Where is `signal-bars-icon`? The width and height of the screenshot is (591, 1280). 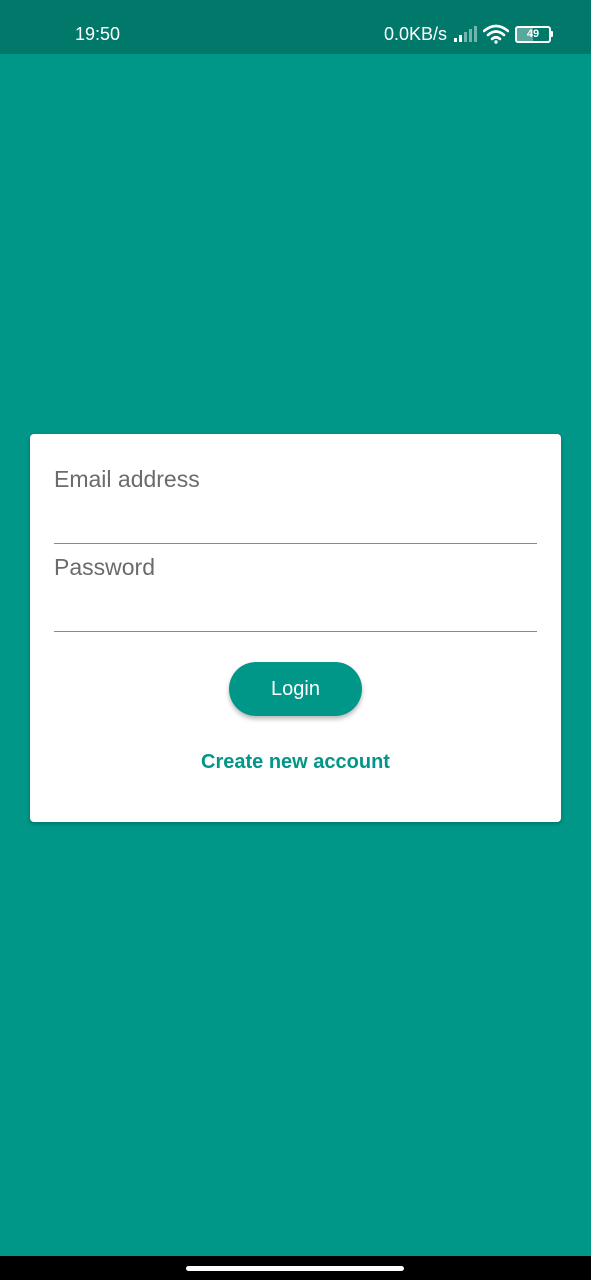
signal-bars-icon is located at coordinates (465, 34).